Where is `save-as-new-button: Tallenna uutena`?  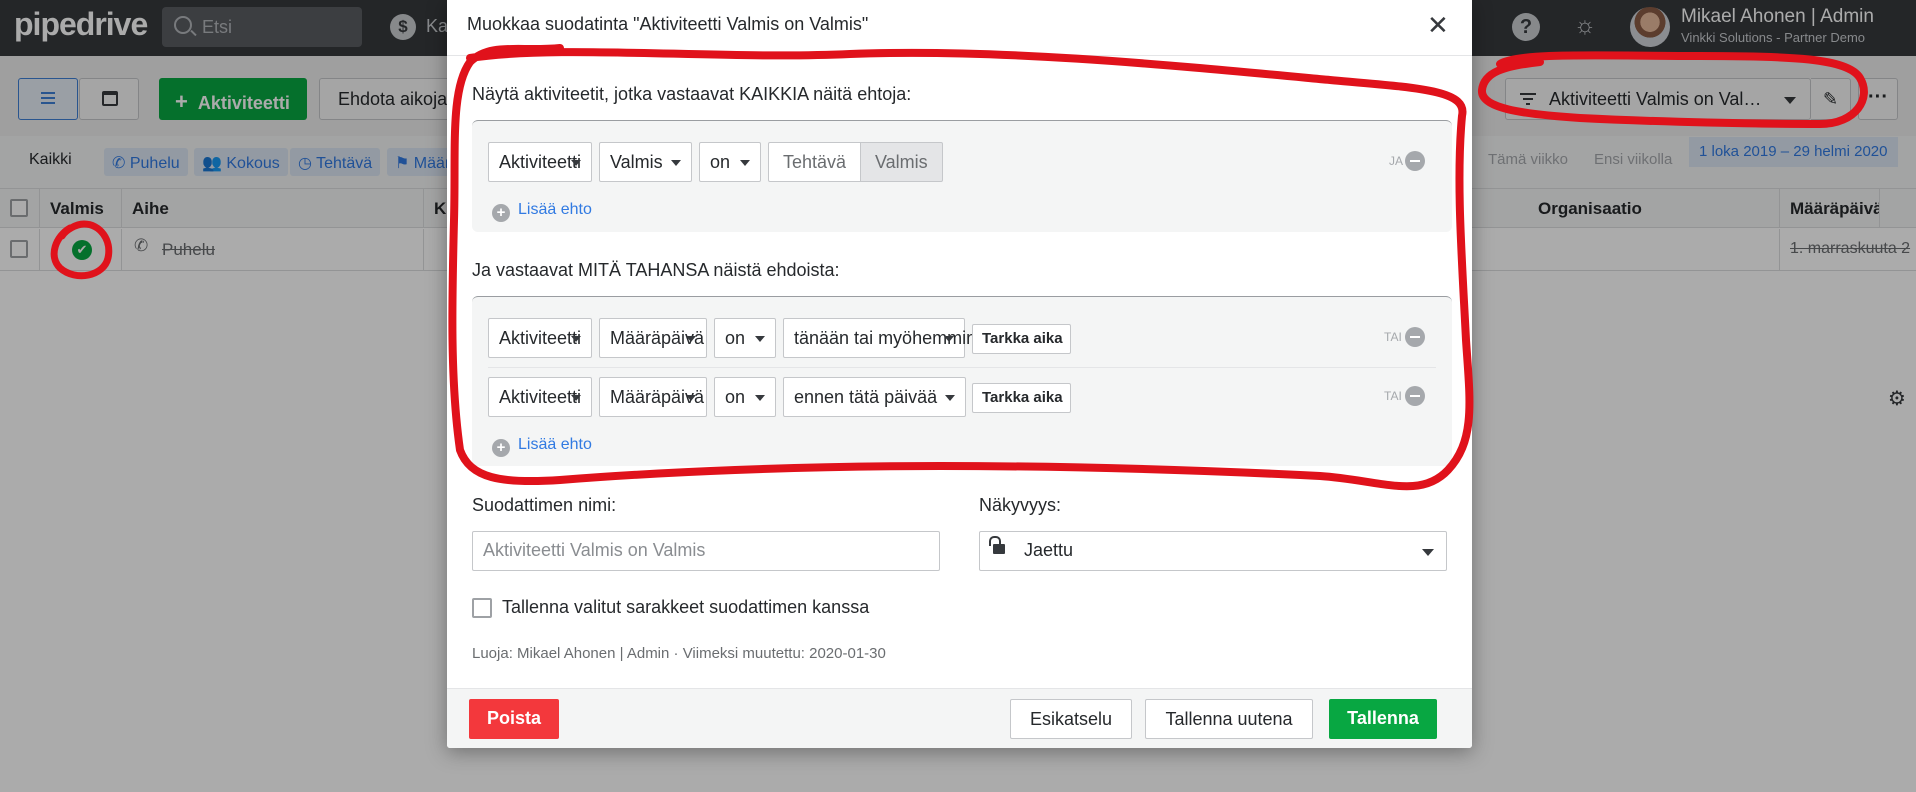 save-as-new-button: Tallenna uutena is located at coordinates (1229, 719).